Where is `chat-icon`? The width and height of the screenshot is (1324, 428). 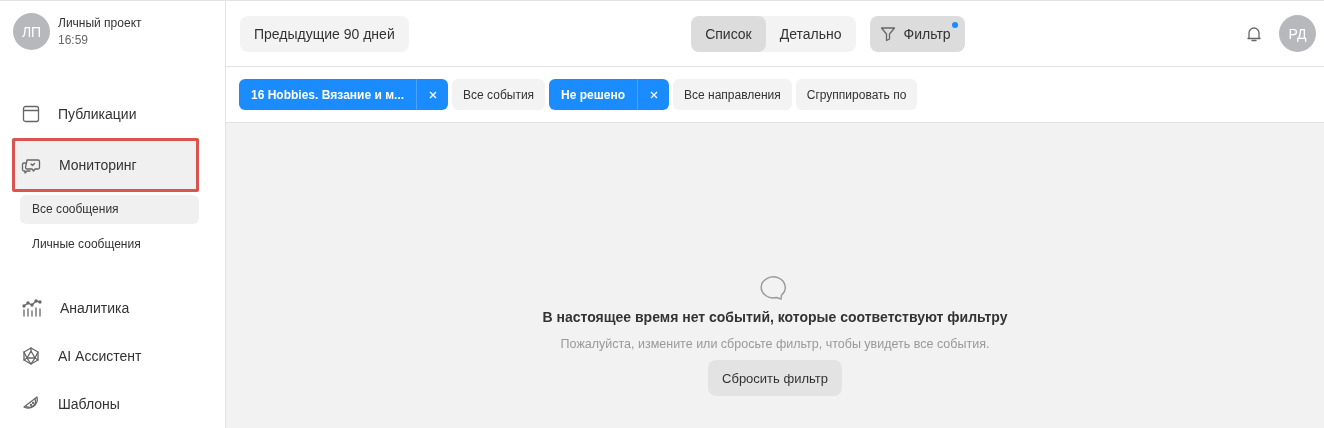
chat-icon is located at coordinates (31, 165).